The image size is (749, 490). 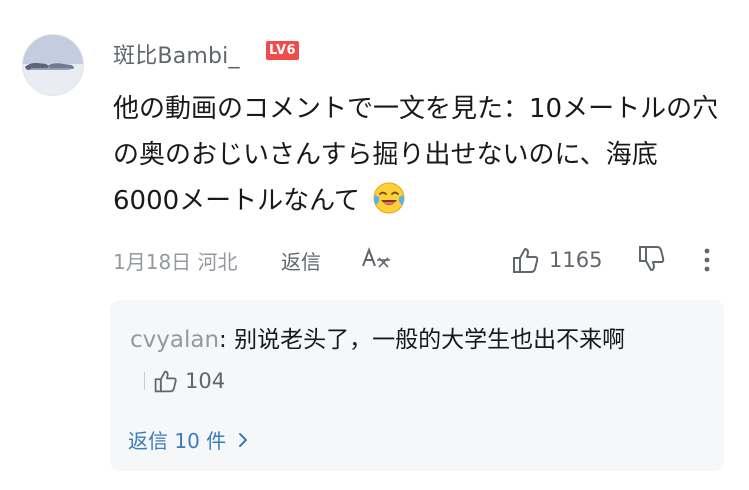 I want to click on more-vertical-icon, so click(x=707, y=260).